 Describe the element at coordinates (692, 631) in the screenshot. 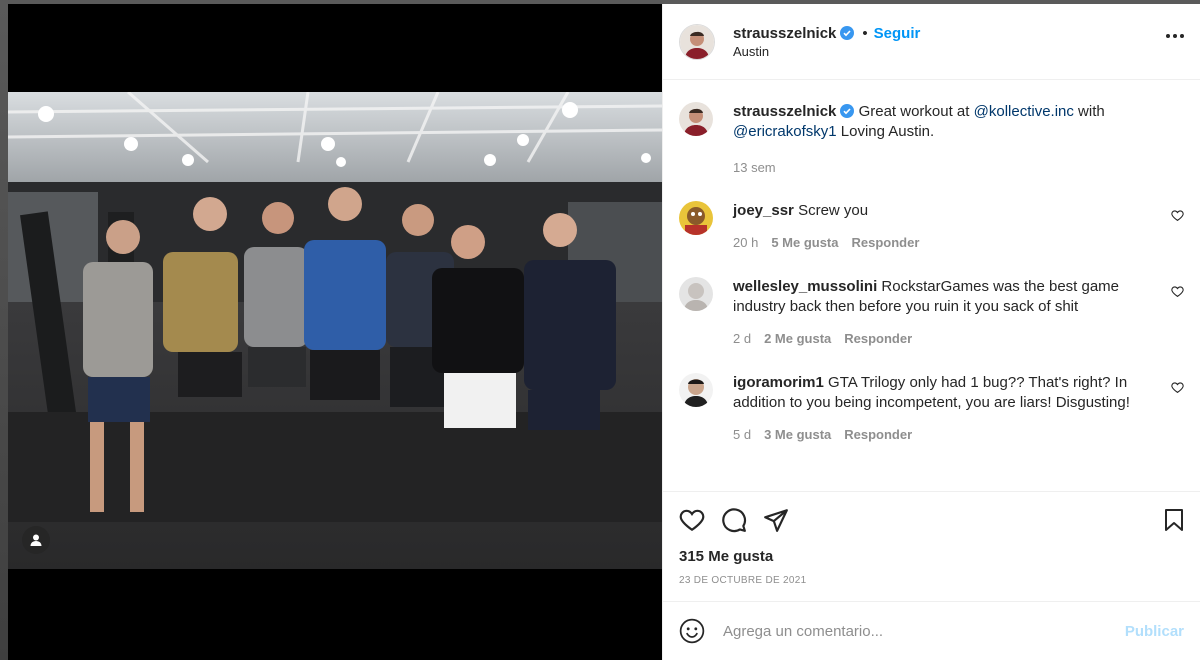

I see `emoji-icon` at that location.